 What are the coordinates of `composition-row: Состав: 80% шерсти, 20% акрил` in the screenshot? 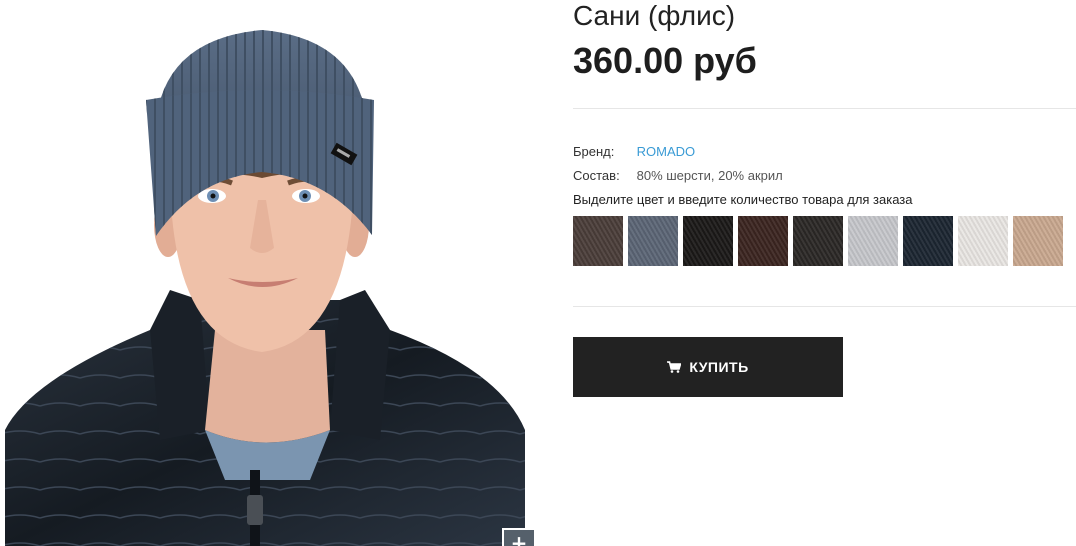 It's located at (678, 175).